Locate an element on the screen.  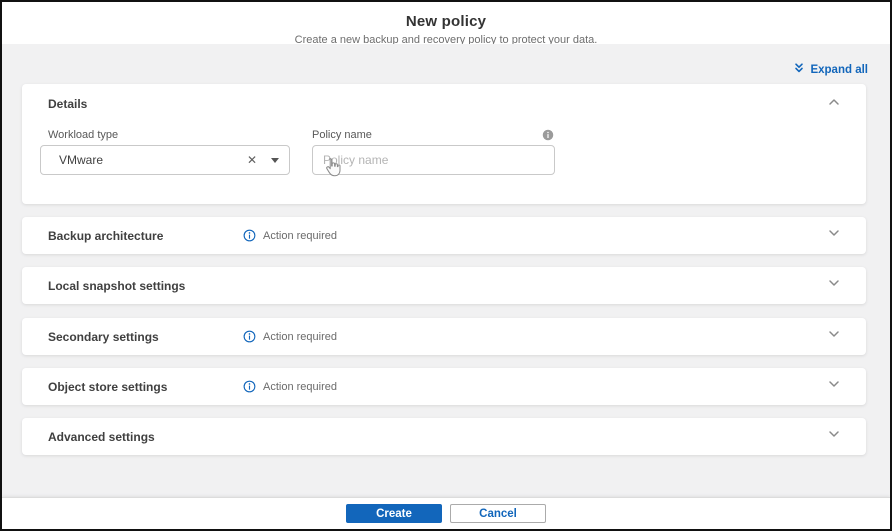
cancel-button: Cancel is located at coordinates (498, 513).